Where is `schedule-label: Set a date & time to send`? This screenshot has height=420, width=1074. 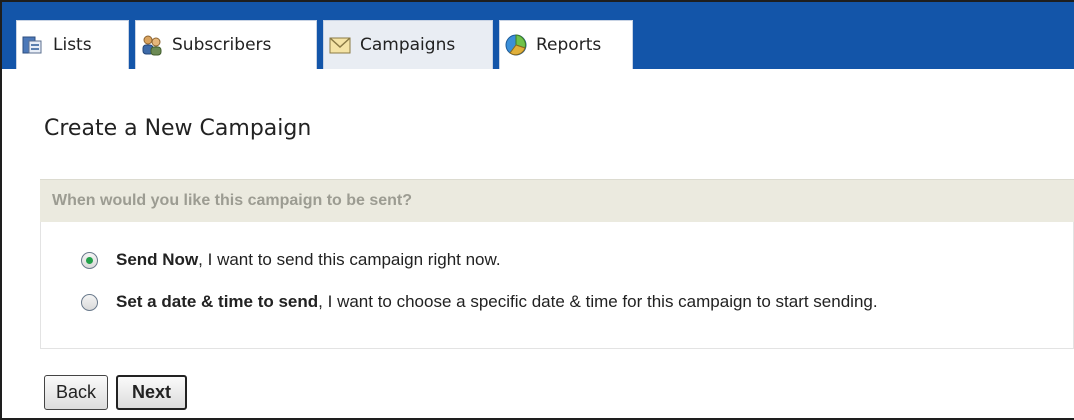
schedule-label: Set a date & time to send is located at coordinates (217, 301).